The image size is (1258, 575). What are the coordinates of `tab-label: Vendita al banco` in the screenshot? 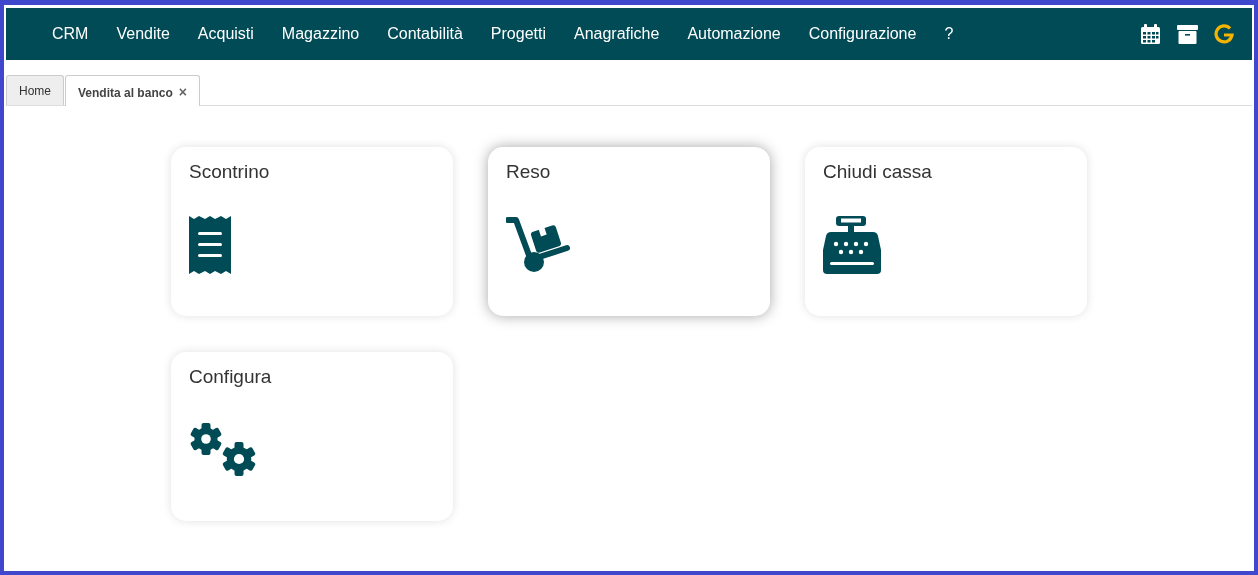 It's located at (125, 93).